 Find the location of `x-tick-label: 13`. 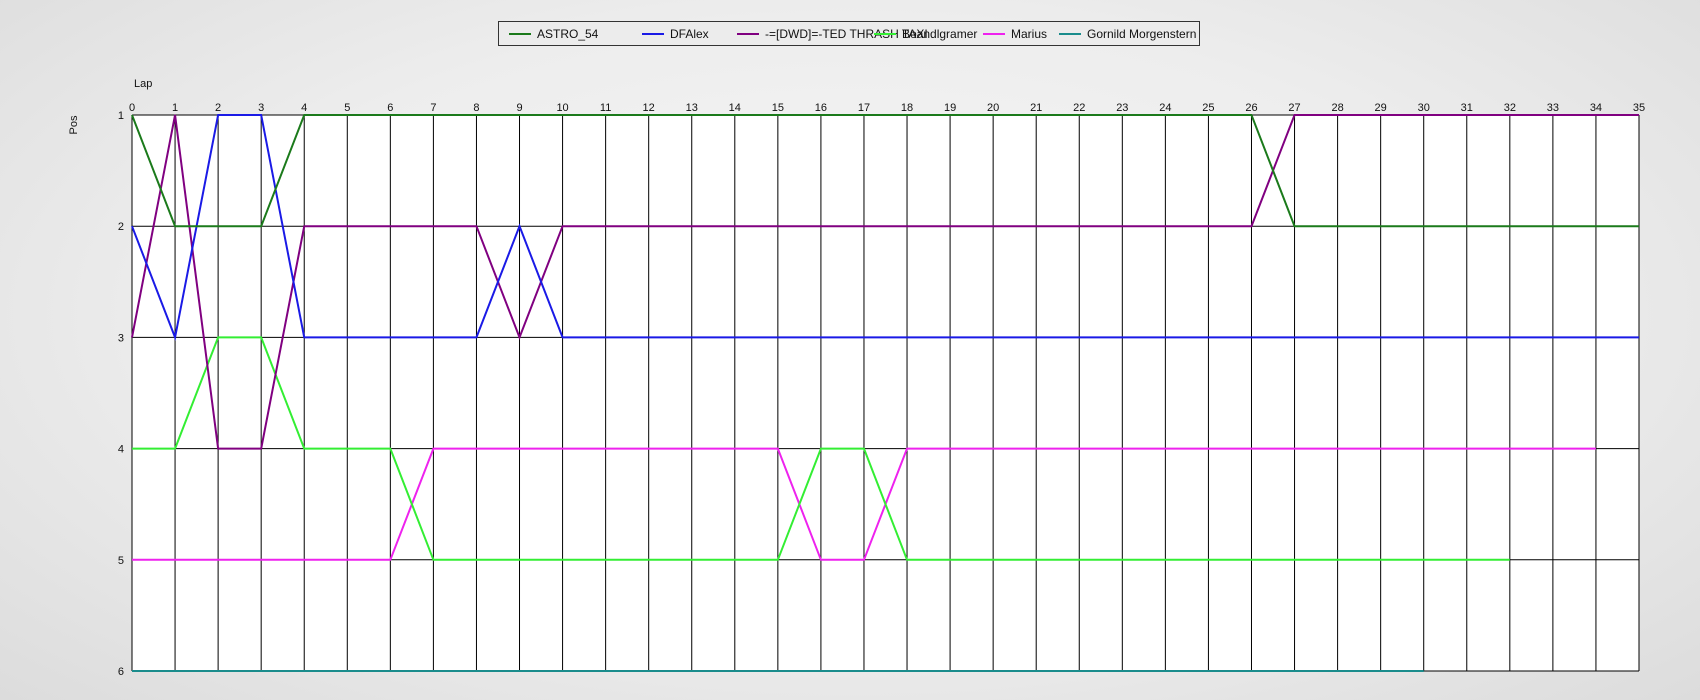

x-tick-label: 13 is located at coordinates (692, 108).